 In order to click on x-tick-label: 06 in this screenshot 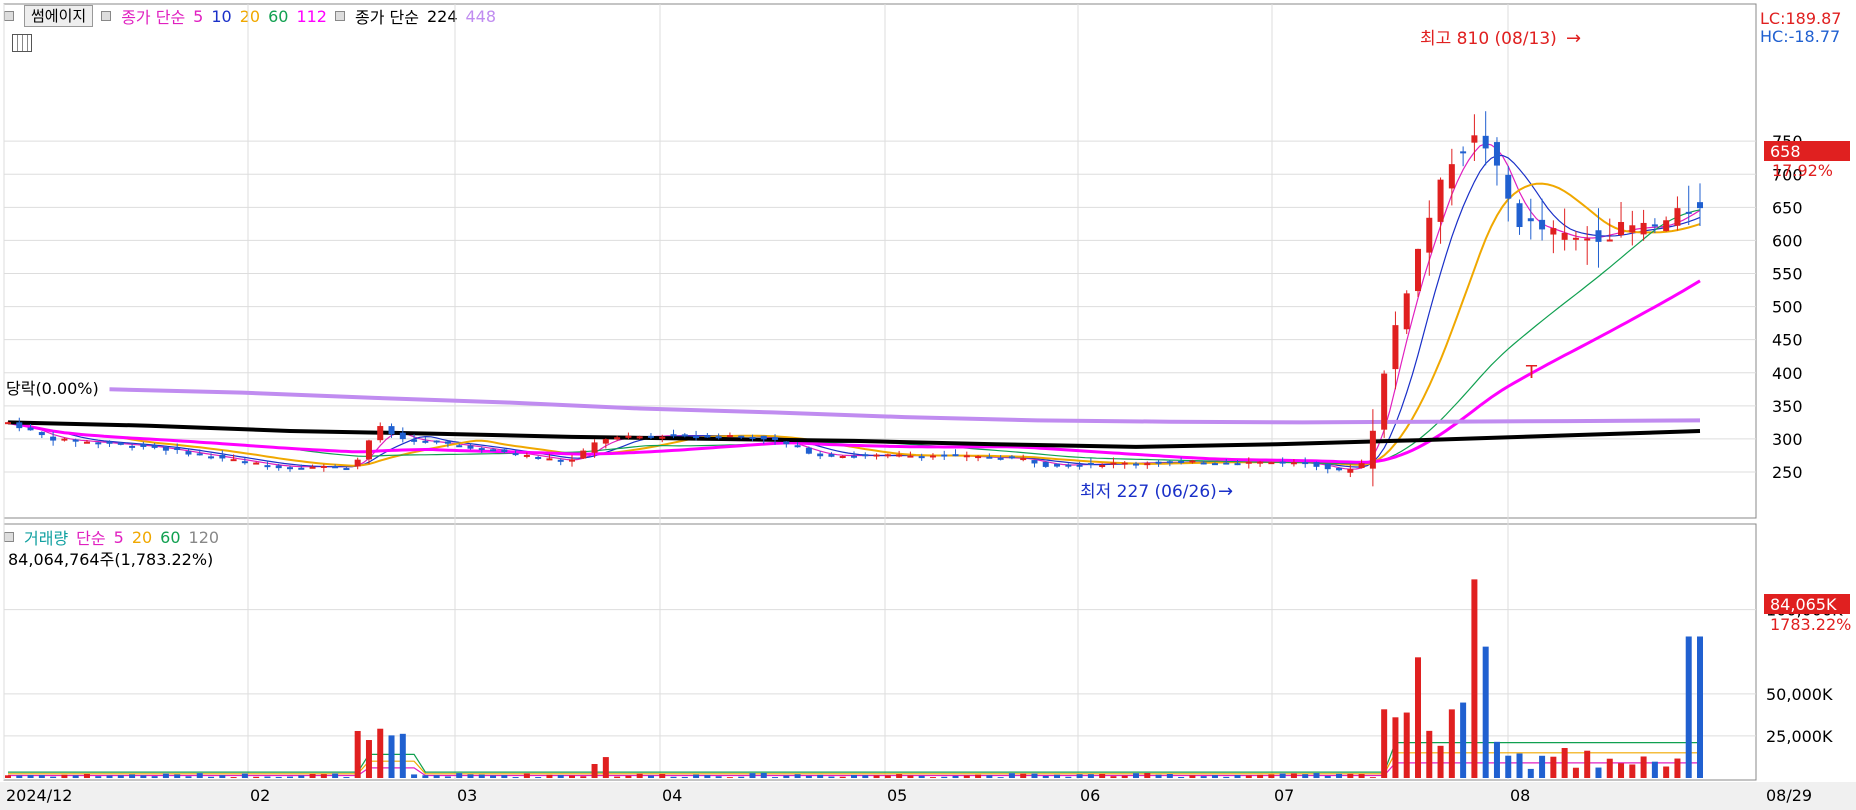, I will do `click(1090, 795)`.